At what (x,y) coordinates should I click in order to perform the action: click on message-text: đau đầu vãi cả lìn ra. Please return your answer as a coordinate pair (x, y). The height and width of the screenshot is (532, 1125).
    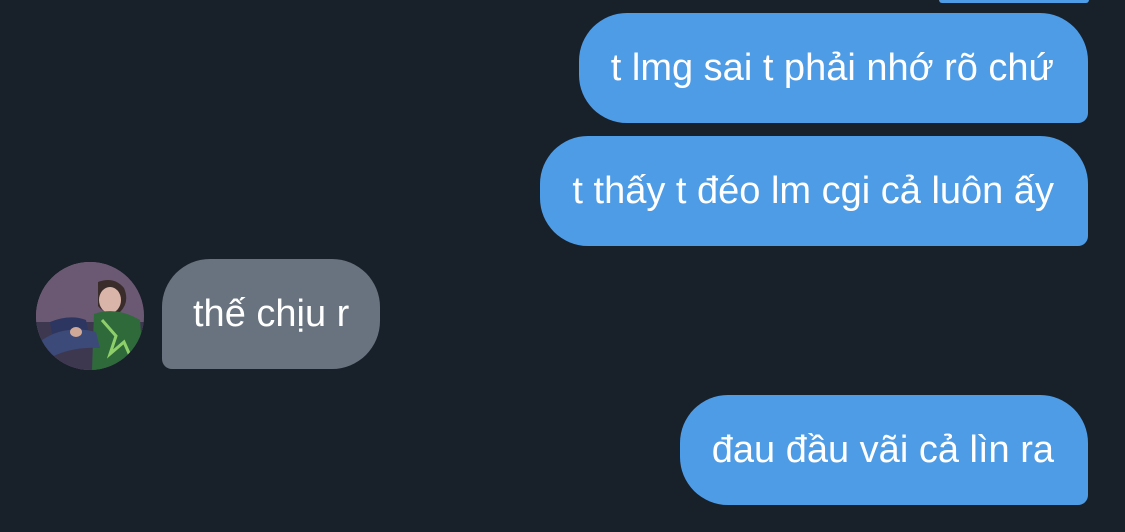
    Looking at the image, I should click on (882, 450).